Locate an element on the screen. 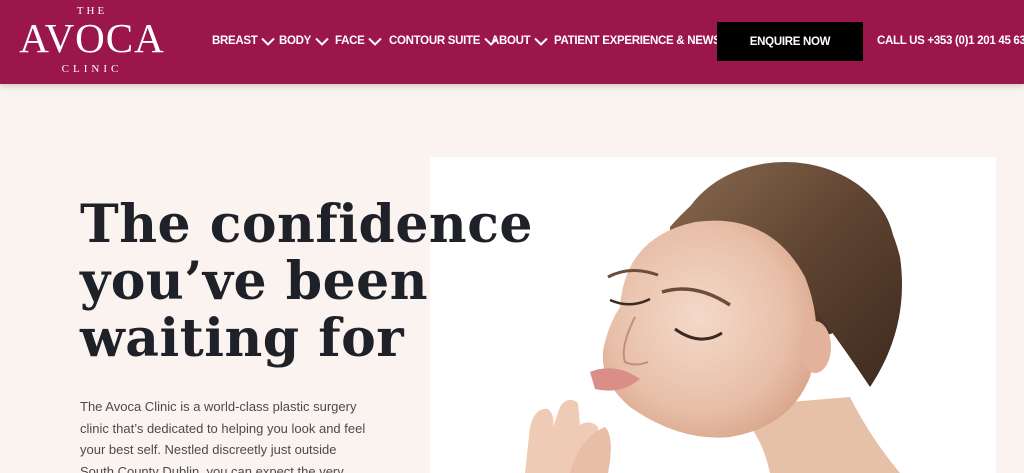 The height and width of the screenshot is (473, 1024). logo-clinic: CLINIC is located at coordinates (92, 69).